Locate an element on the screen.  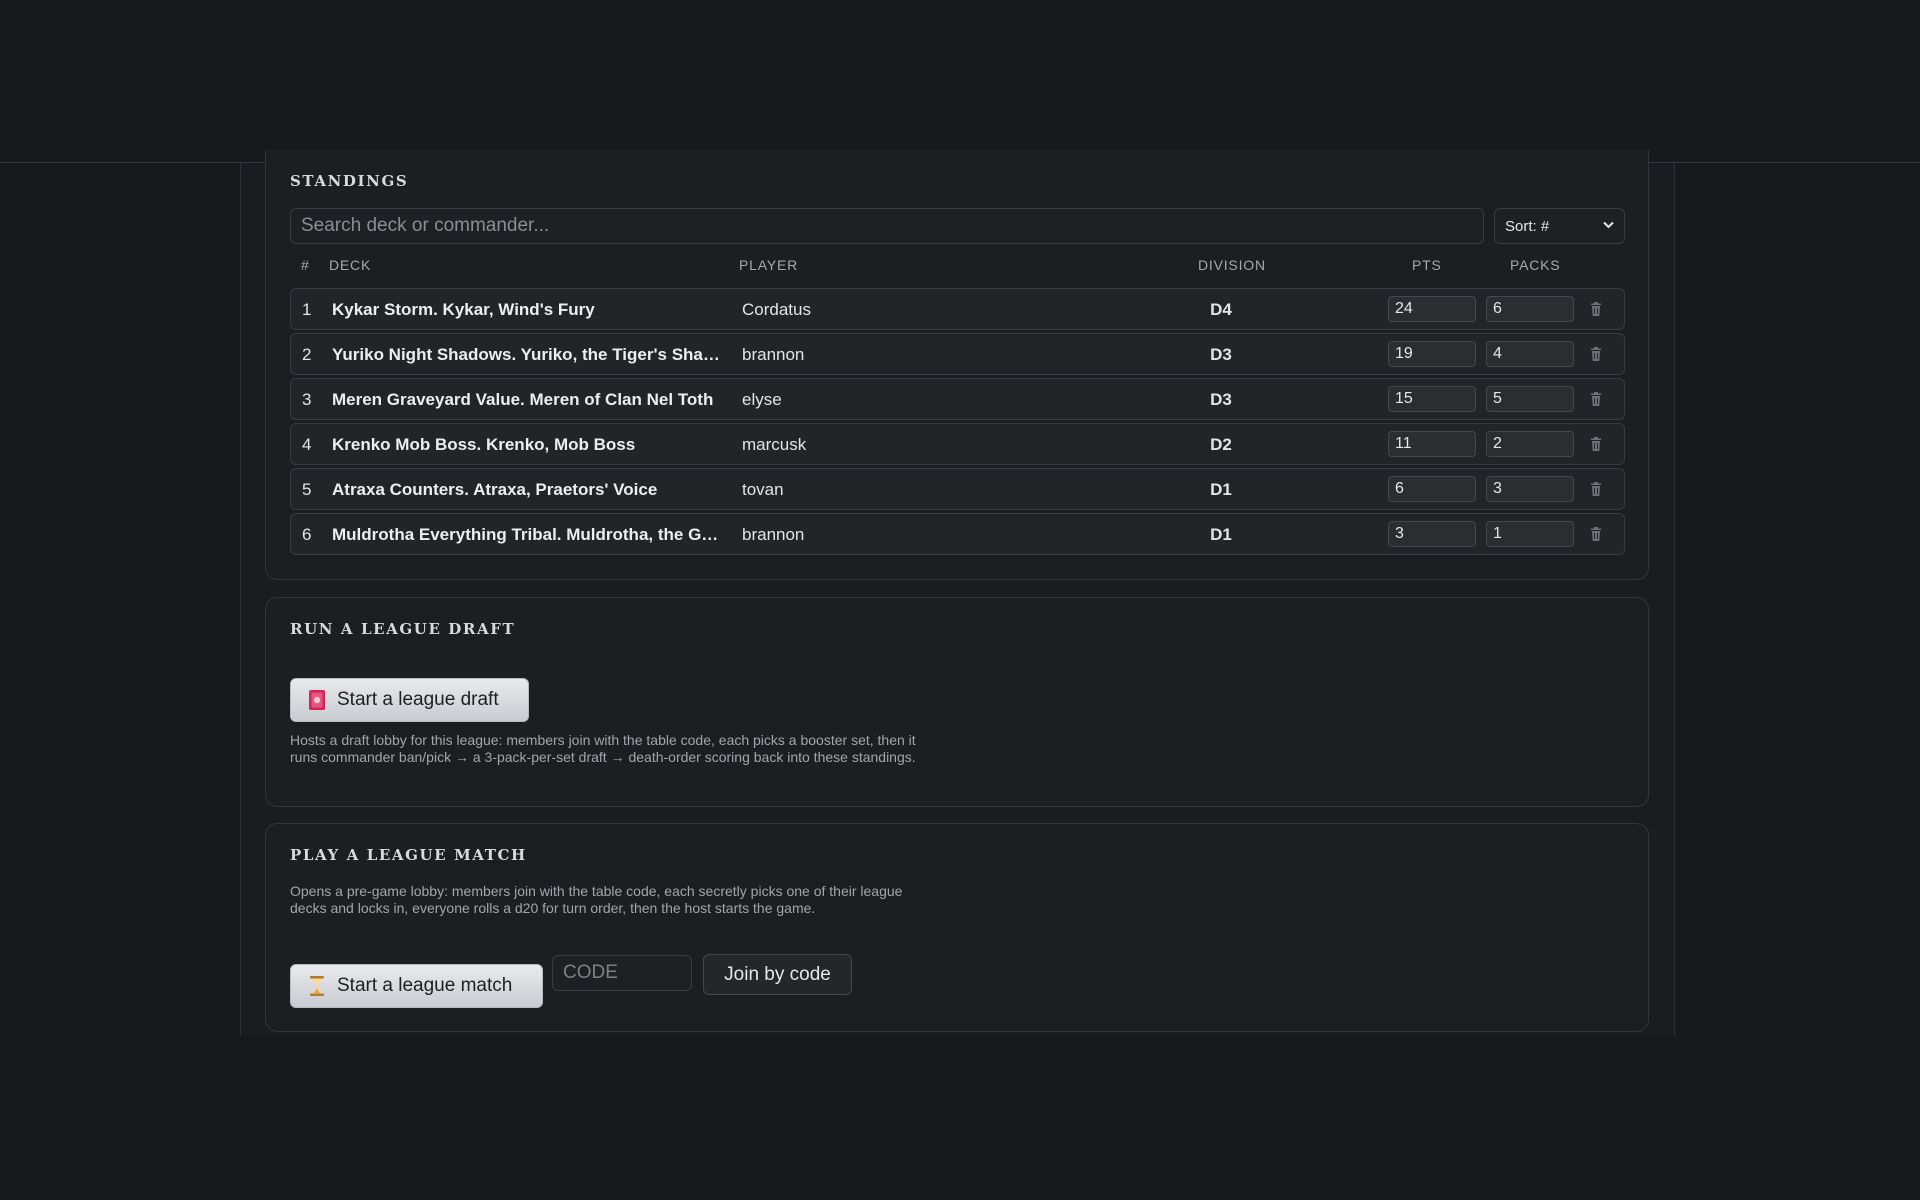
row-deck: Kykar Storm. Kykar, Wind's Fury is located at coordinates (463, 309).